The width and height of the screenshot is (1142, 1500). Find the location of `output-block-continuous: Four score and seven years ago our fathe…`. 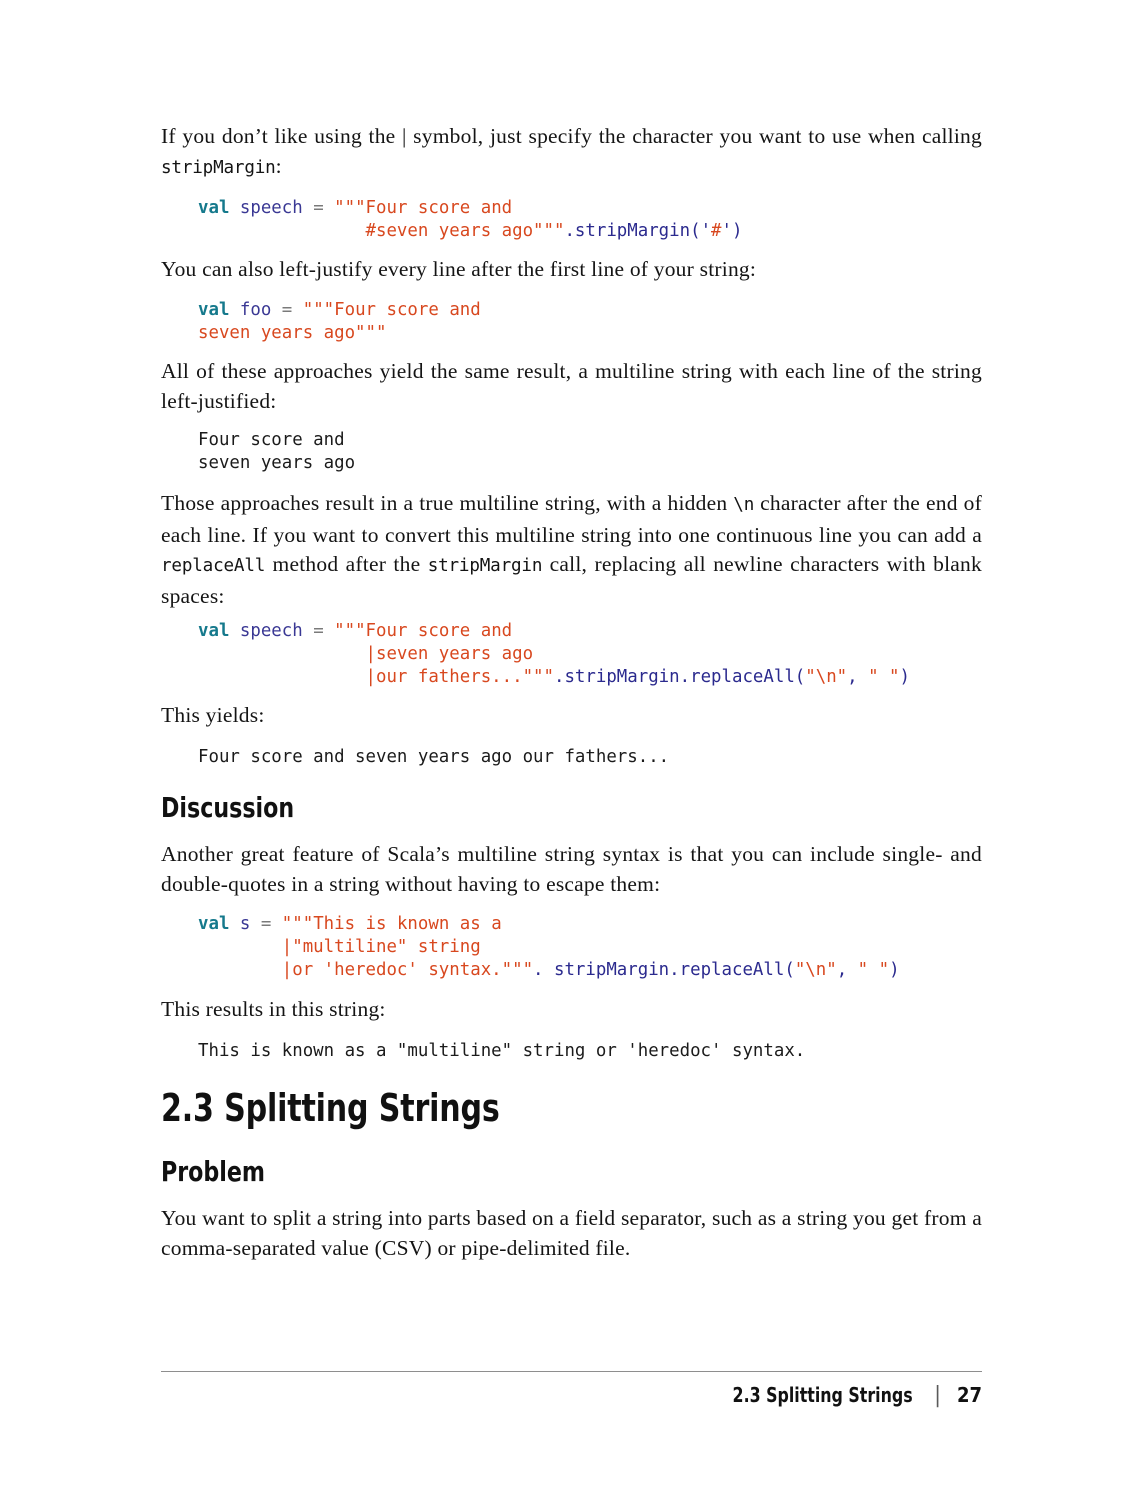

output-block-continuous: Four score and seven years ago our fathe… is located at coordinates (434, 757).